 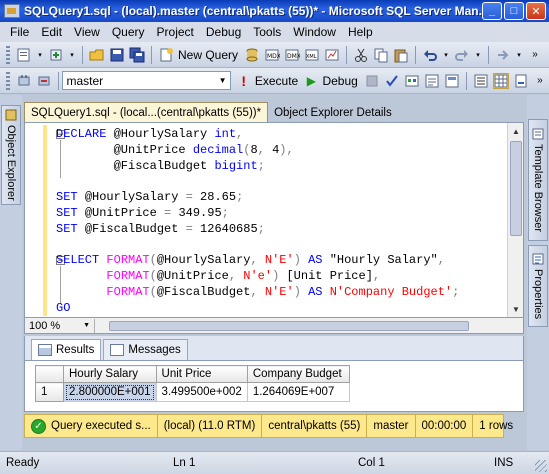 I want to click on menu-window: Window, so click(x=314, y=32).